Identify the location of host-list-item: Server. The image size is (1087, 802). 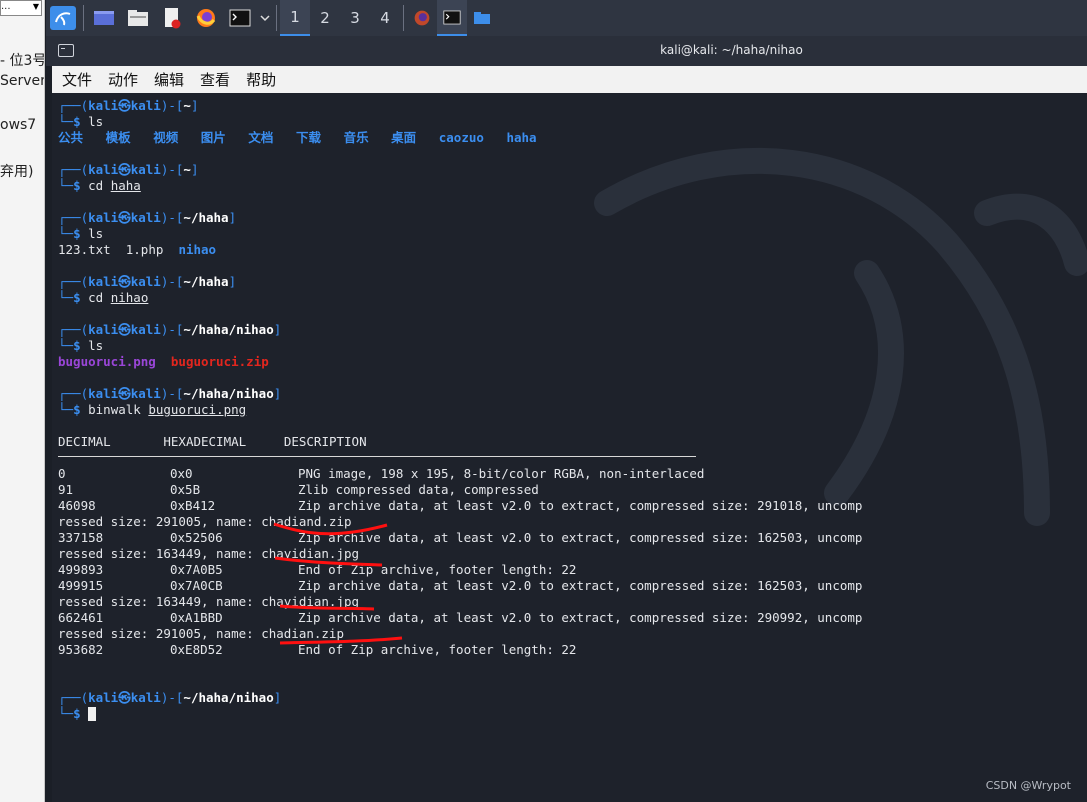
(22, 81).